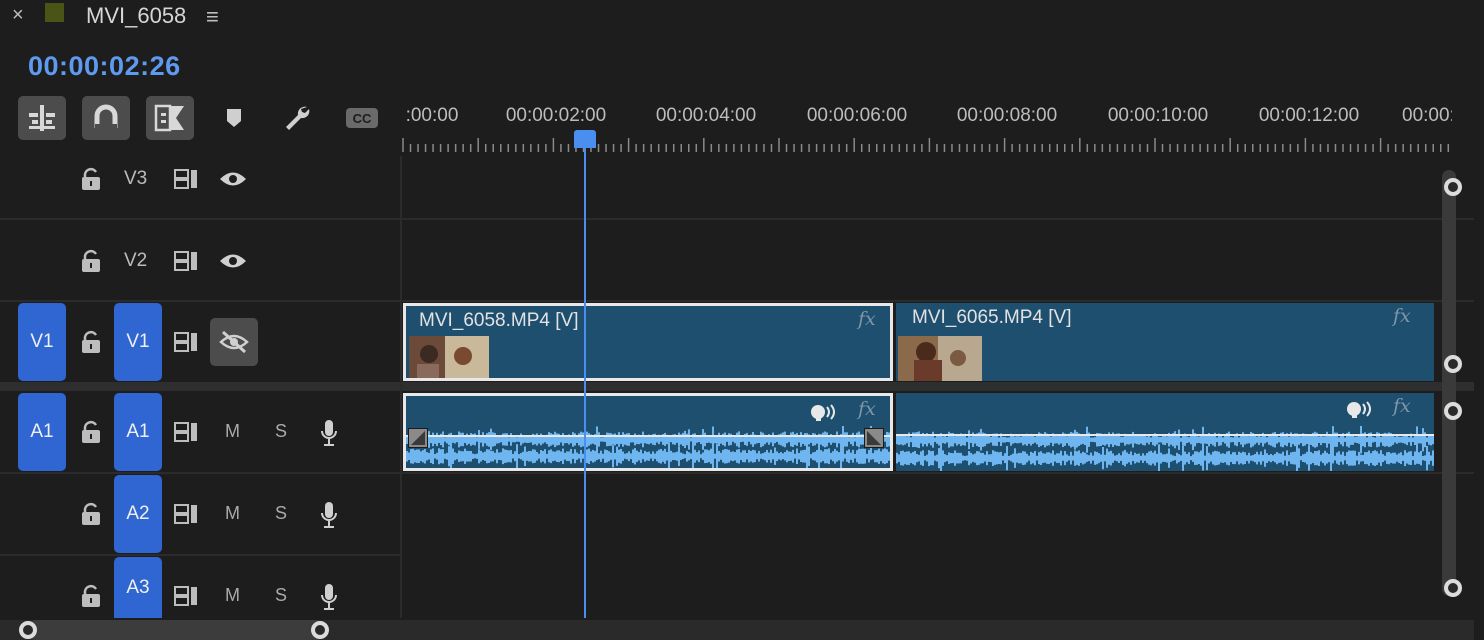  I want to click on linked-selection-icon, so click(169, 118).